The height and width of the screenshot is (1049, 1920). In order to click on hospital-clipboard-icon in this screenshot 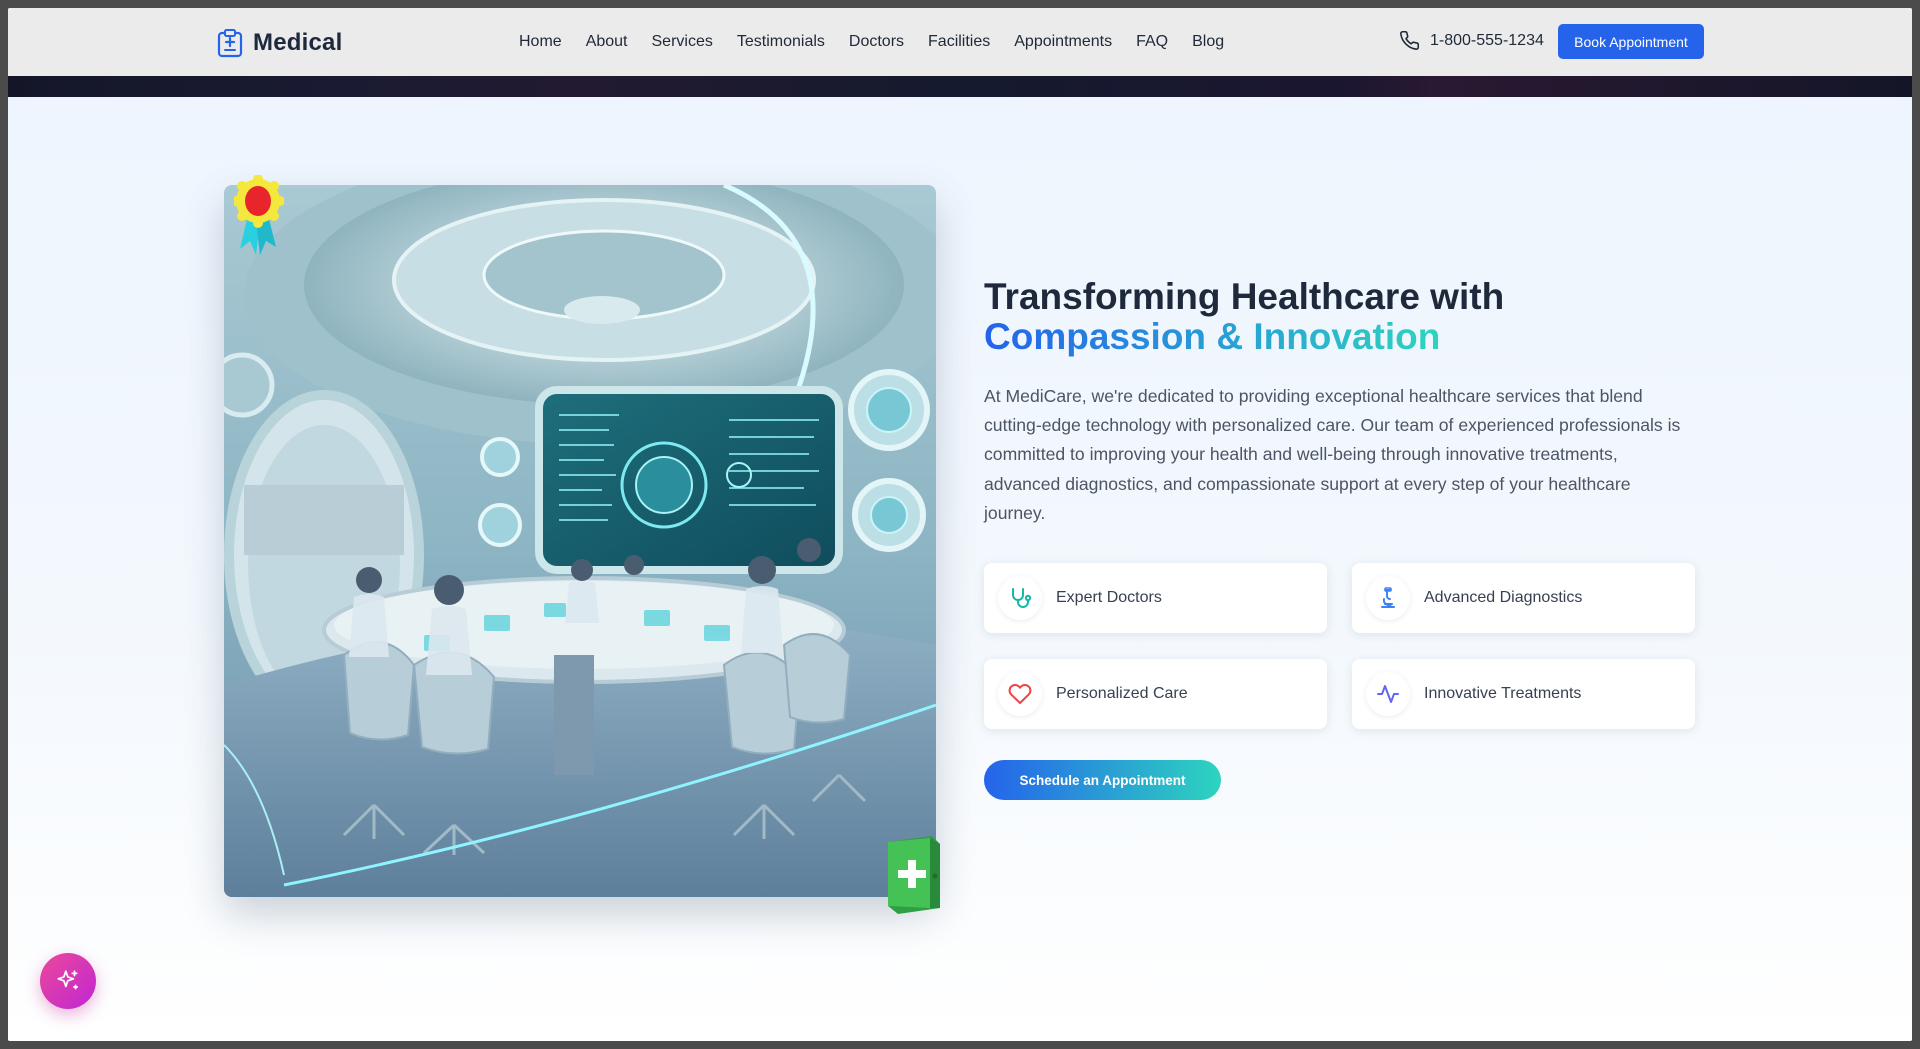, I will do `click(230, 43)`.